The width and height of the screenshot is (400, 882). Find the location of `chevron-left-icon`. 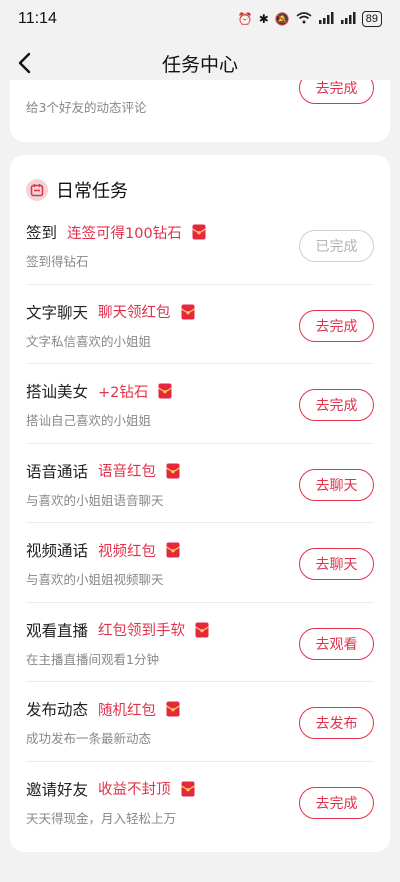

chevron-left-icon is located at coordinates (26, 63).